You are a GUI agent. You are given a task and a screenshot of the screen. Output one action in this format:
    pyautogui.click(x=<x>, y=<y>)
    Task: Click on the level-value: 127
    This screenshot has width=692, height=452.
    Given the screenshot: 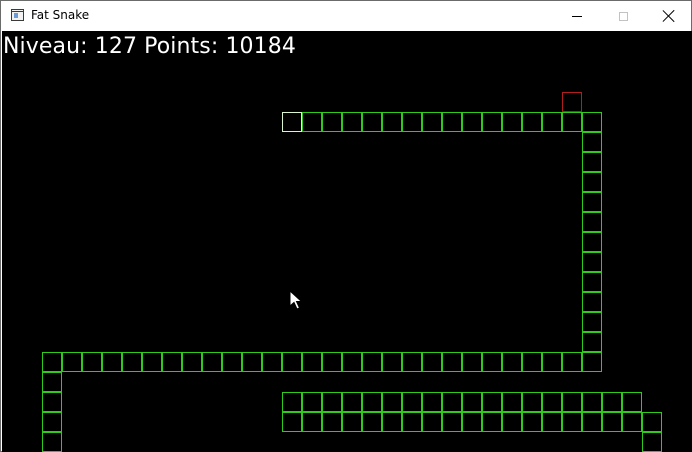 What is the action you would take?
    pyautogui.click(x=116, y=46)
    